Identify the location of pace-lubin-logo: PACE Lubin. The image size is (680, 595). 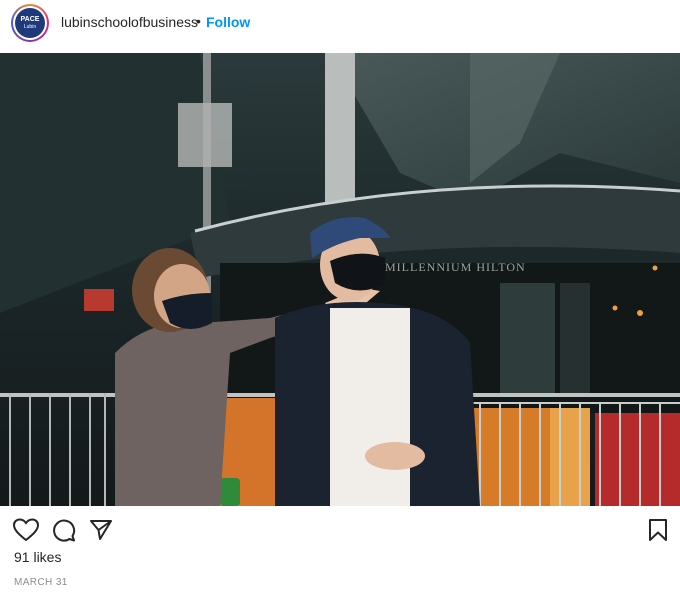
(30, 23).